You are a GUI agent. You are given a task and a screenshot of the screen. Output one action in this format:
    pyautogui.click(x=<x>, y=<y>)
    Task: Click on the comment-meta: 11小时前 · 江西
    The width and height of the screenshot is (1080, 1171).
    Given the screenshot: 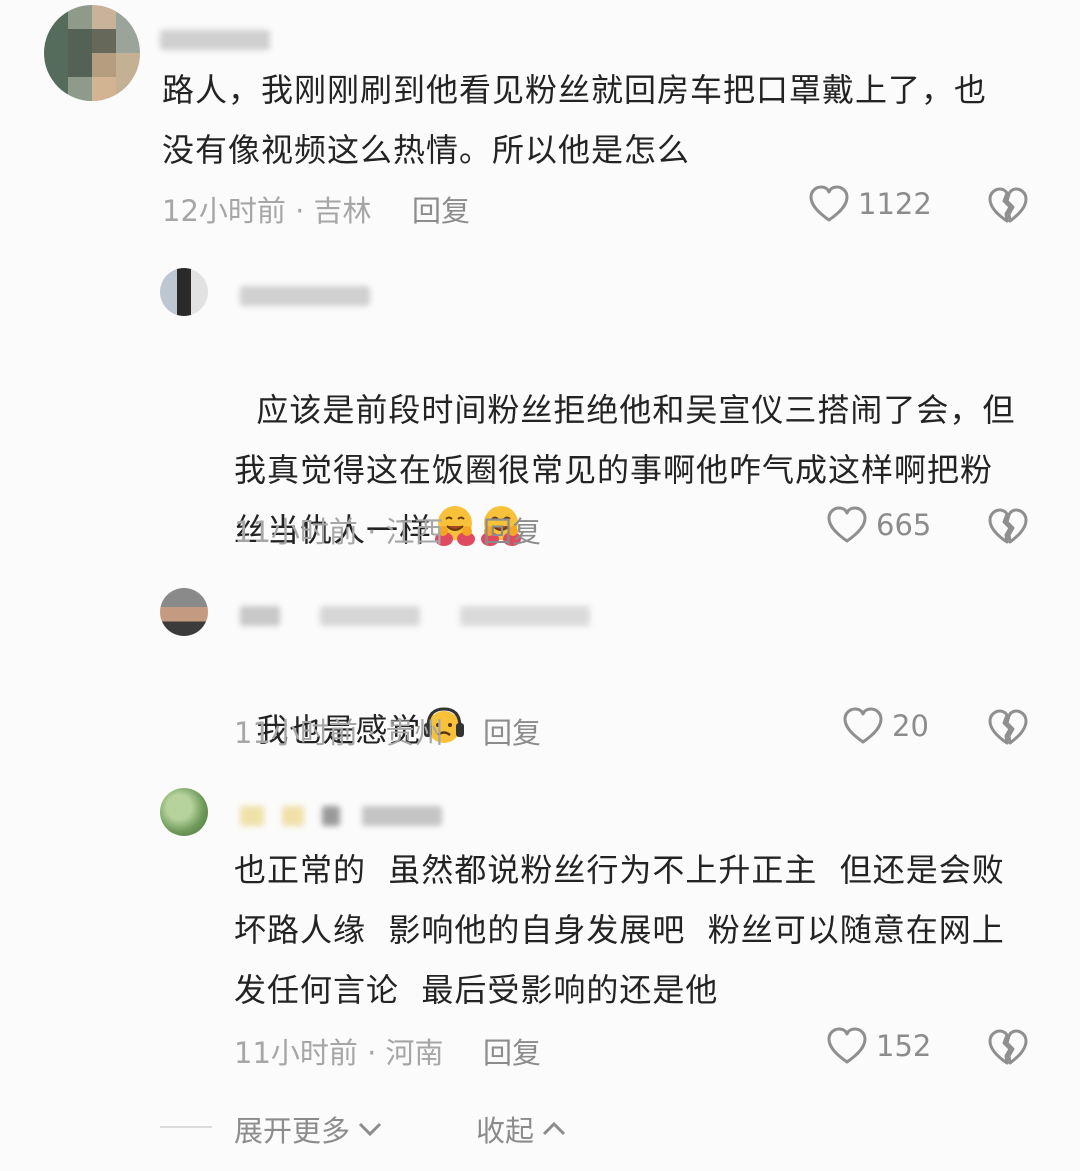 What is the action you would take?
    pyautogui.click(x=339, y=532)
    